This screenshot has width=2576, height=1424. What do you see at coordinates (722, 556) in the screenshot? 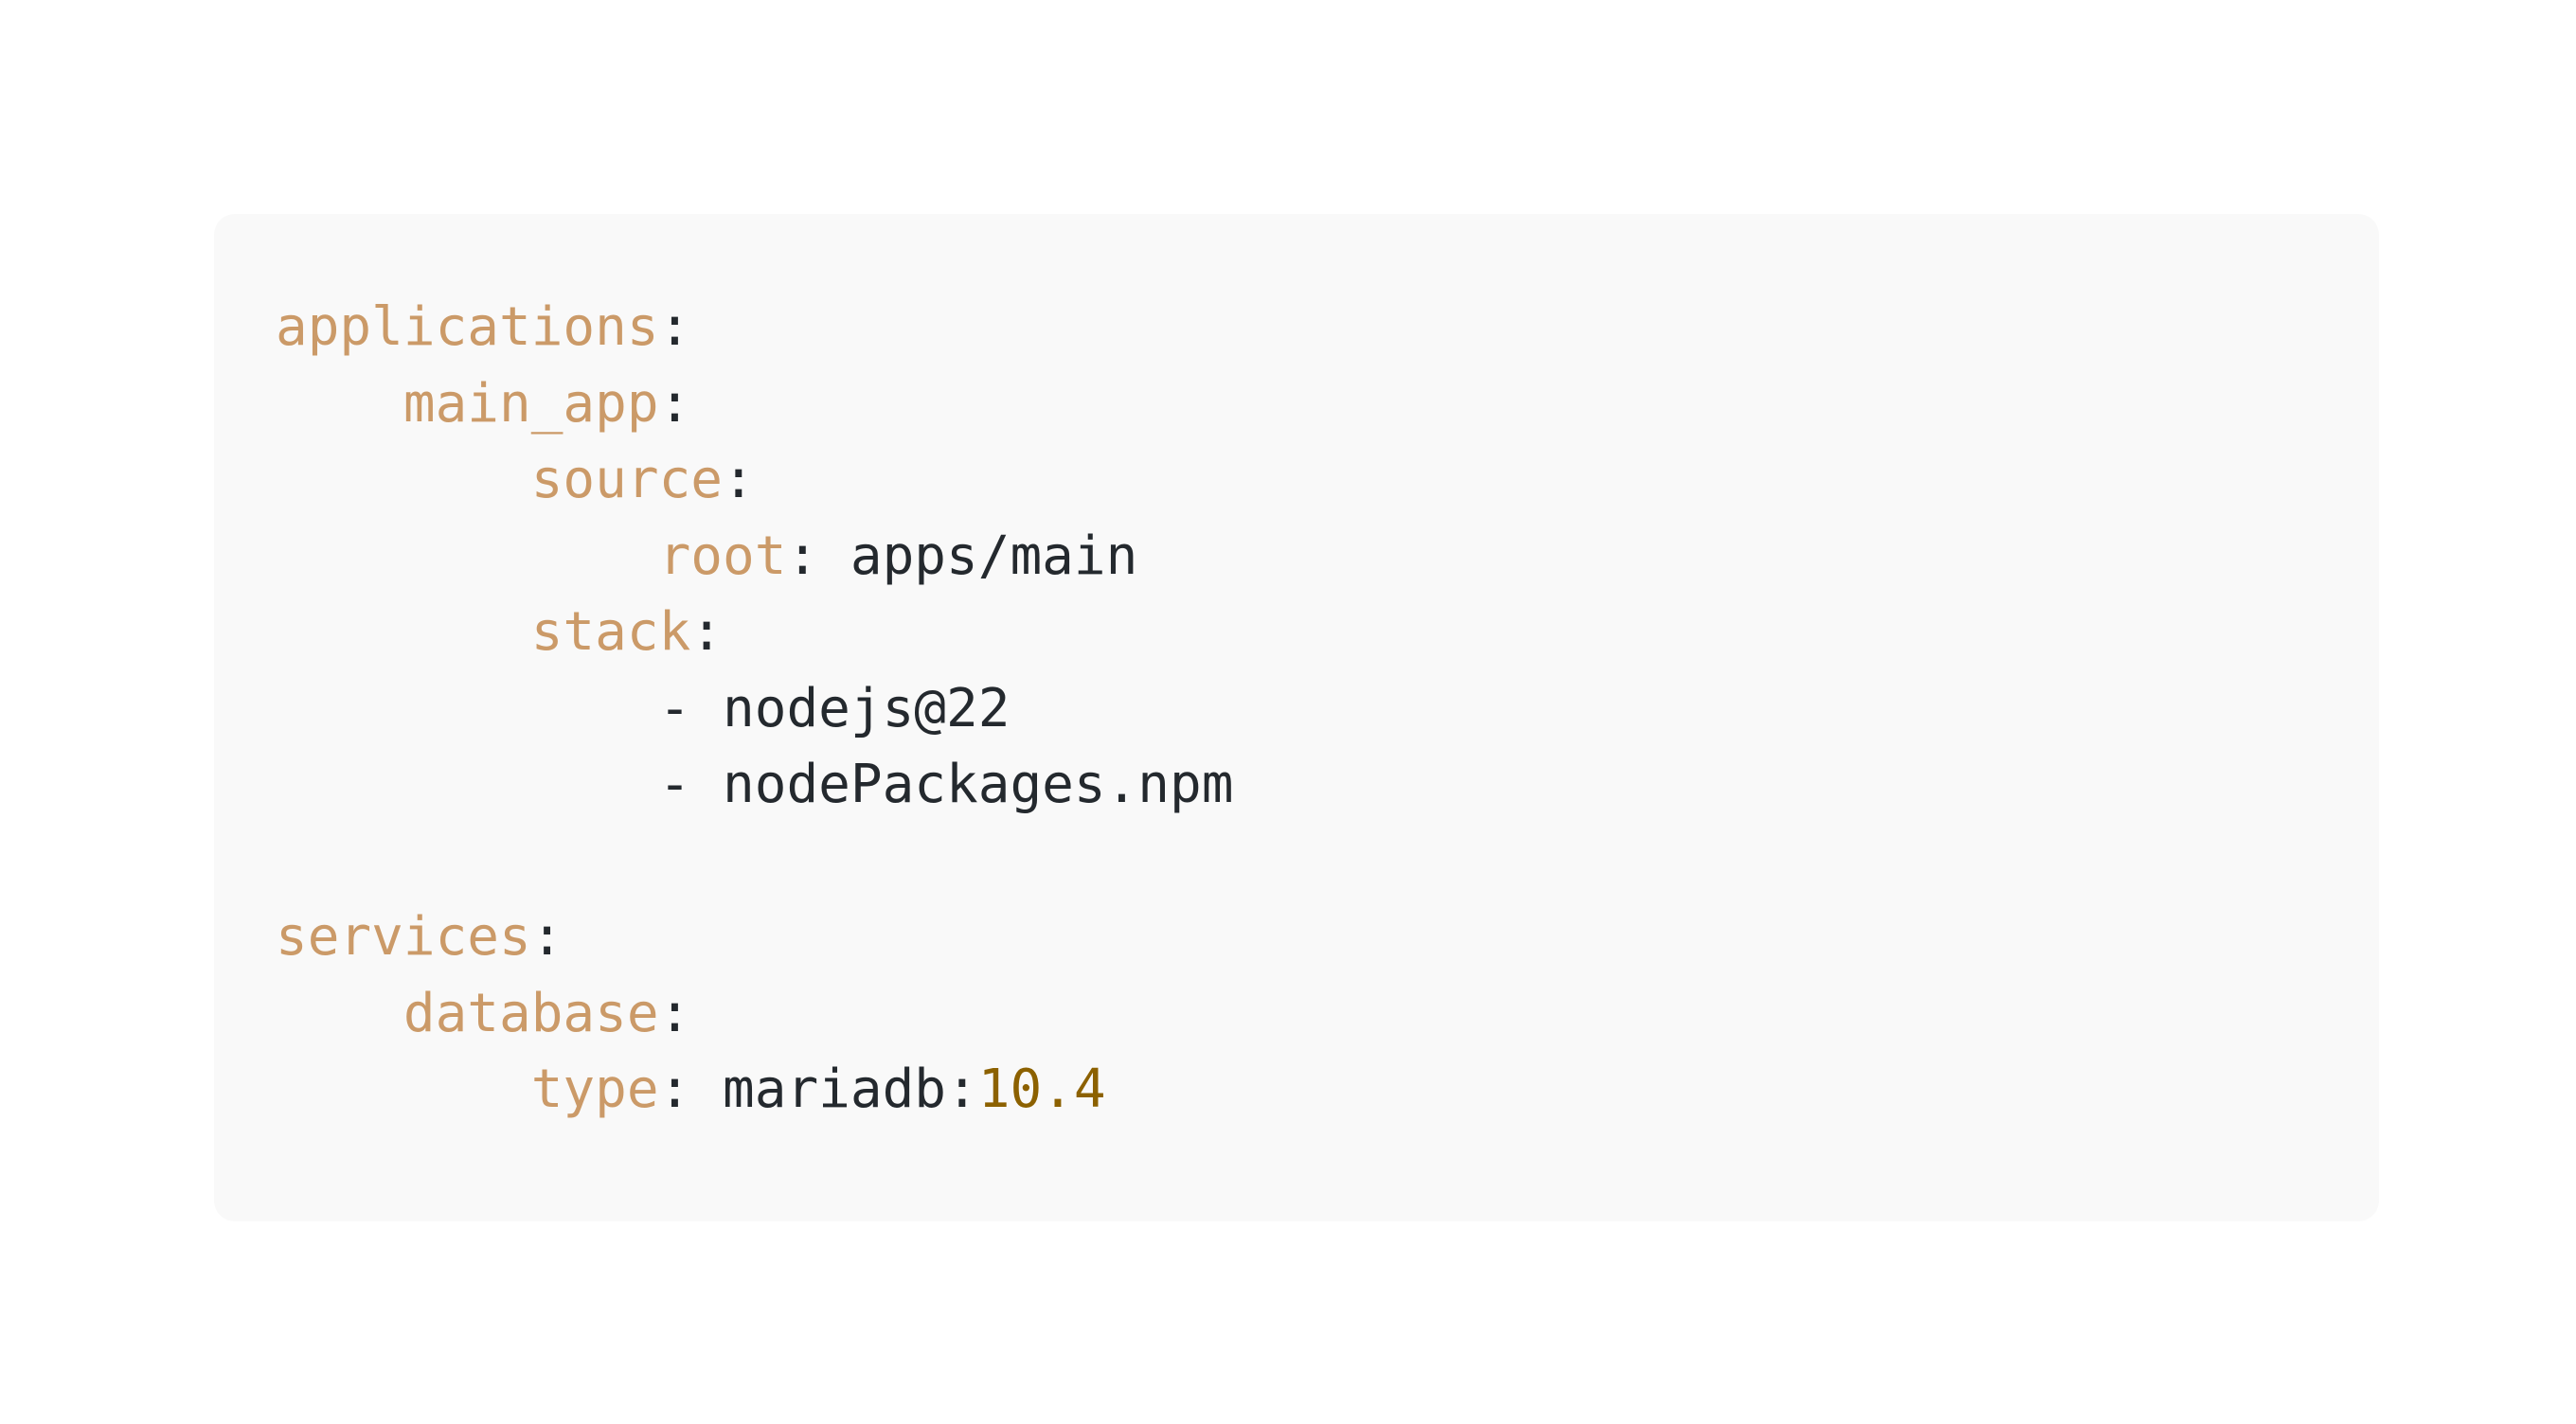
I see `yaml-key: root` at bounding box center [722, 556].